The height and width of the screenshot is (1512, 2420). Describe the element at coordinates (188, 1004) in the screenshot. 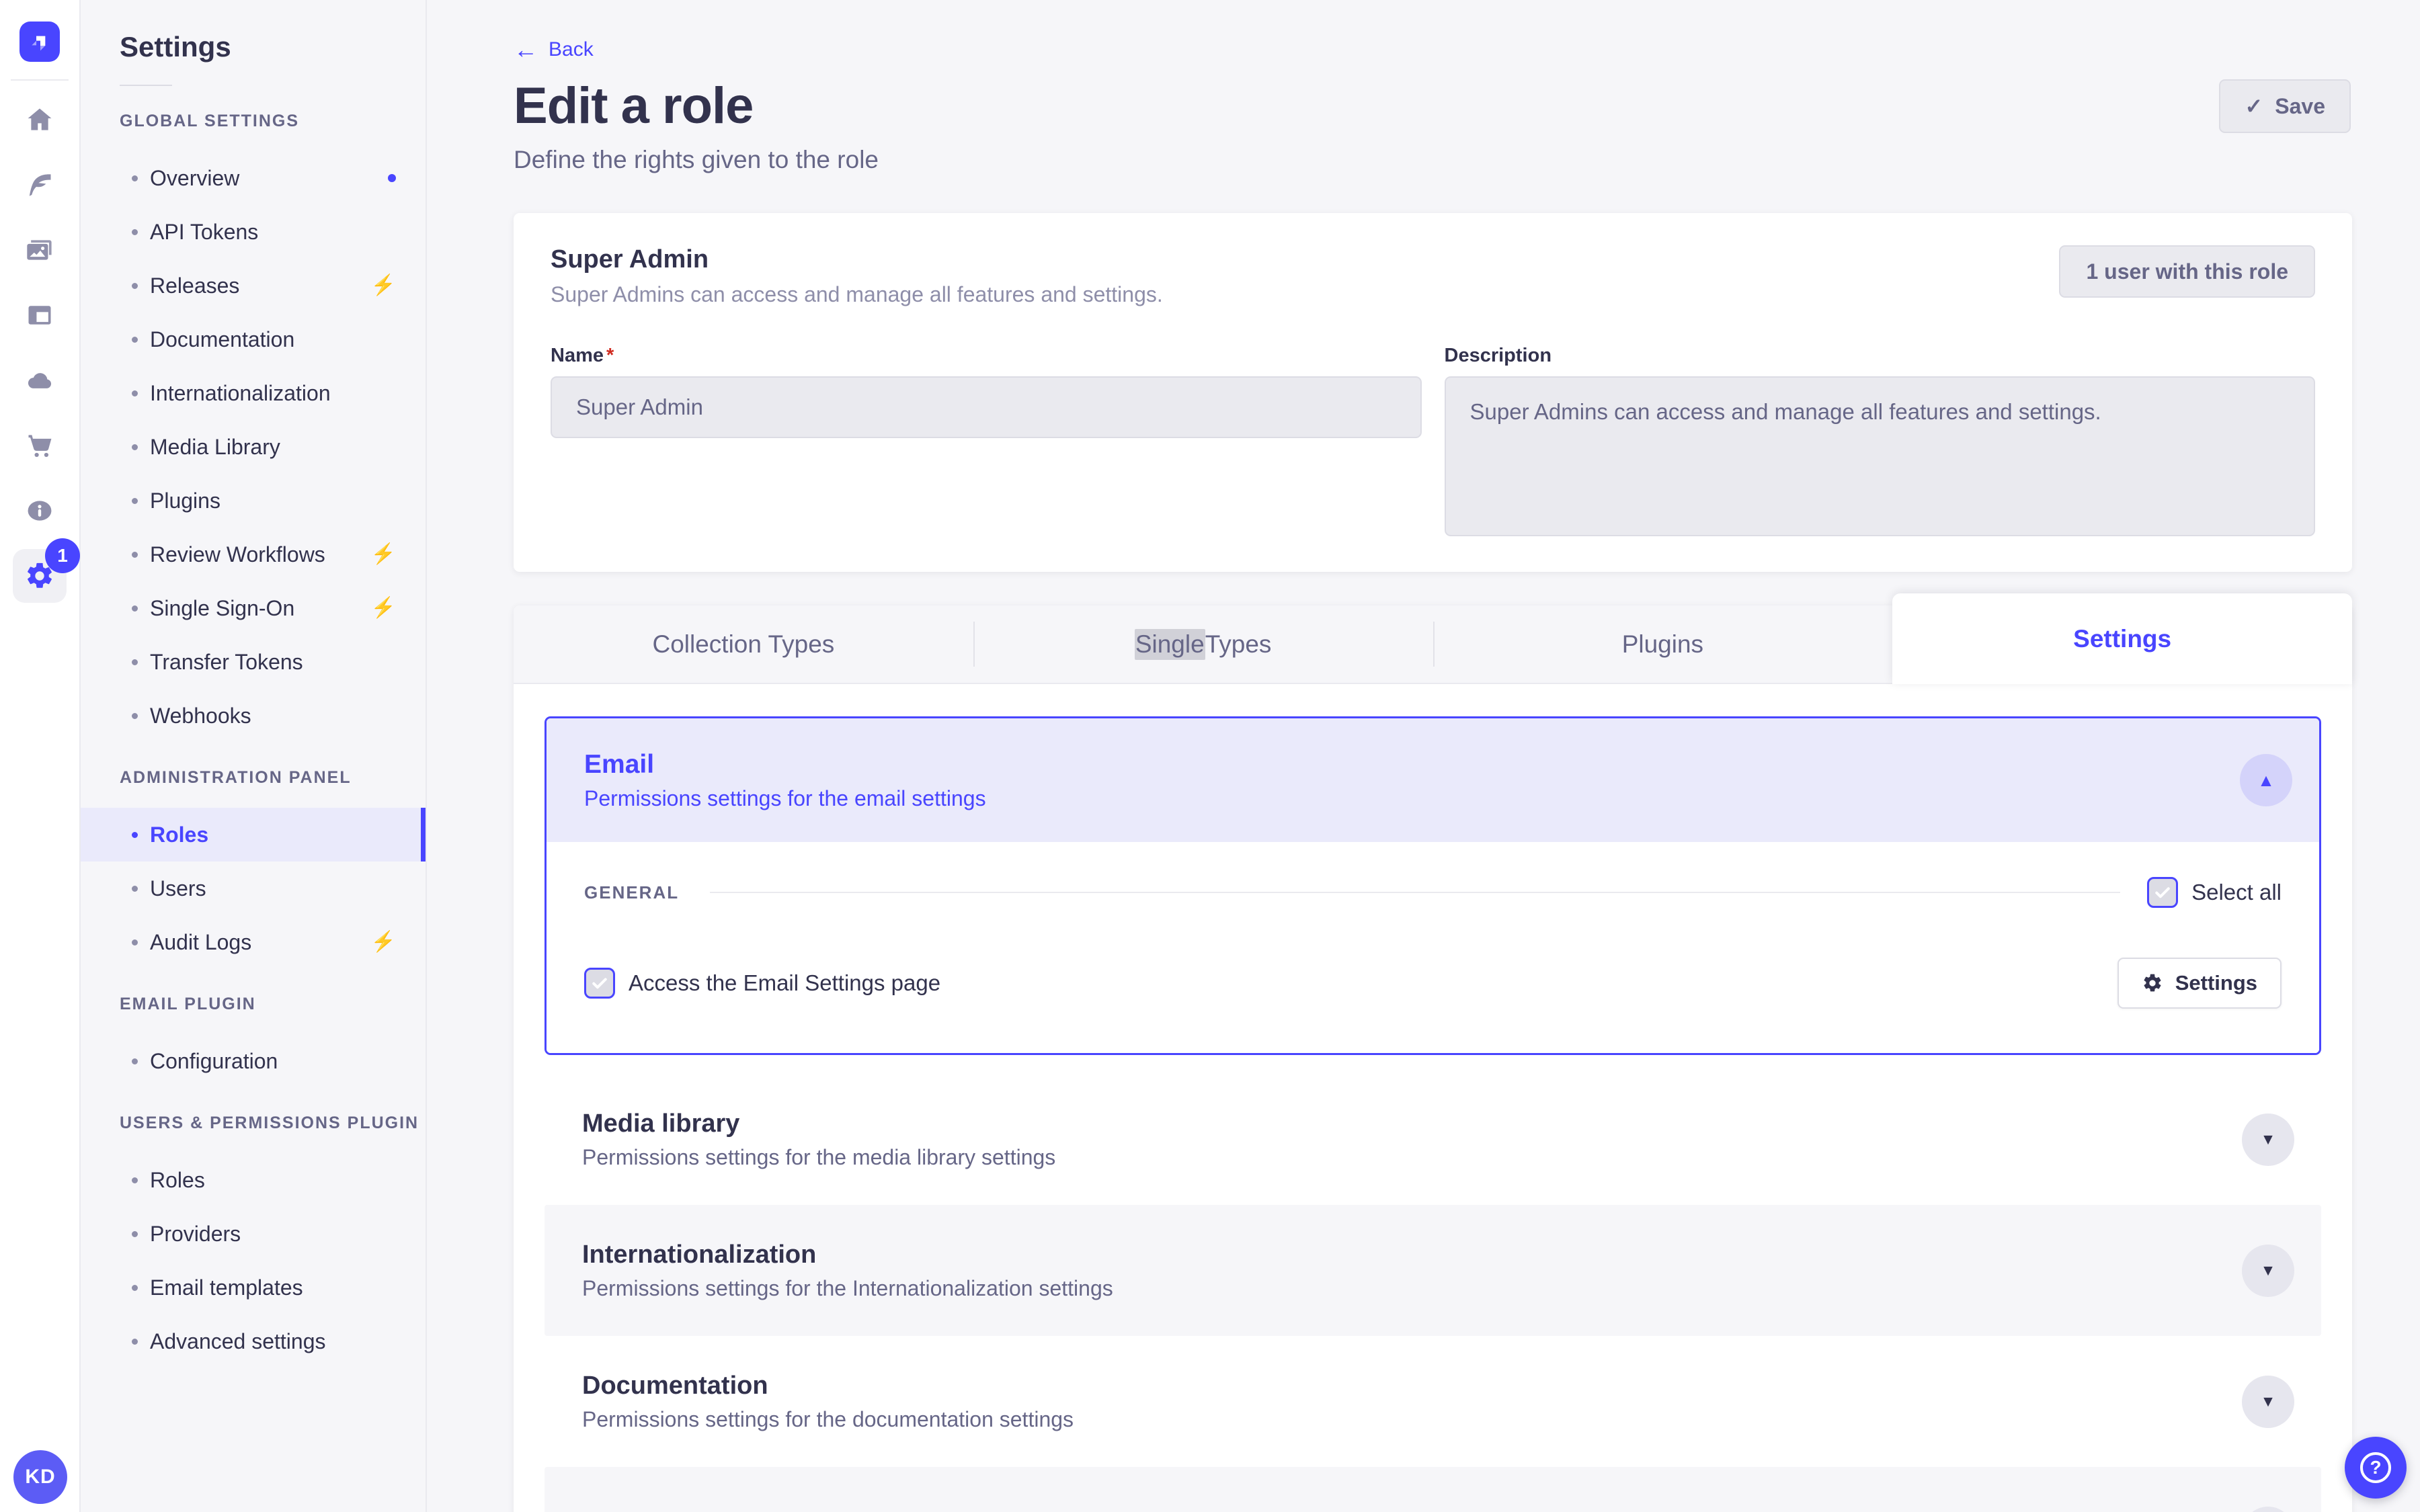

I see `section-email-plugin: EMAIL PLUGIN` at that location.